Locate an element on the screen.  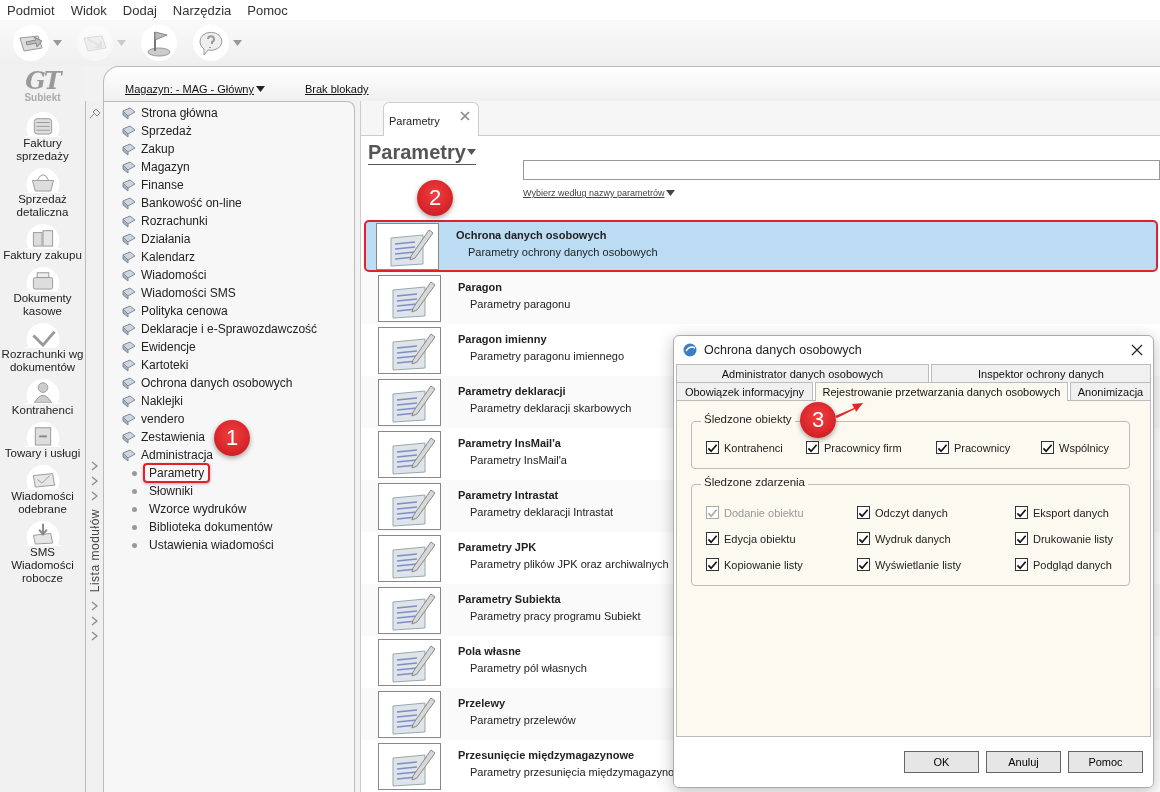
checkbox-label: Wspólnicy is located at coordinates (1084, 447).